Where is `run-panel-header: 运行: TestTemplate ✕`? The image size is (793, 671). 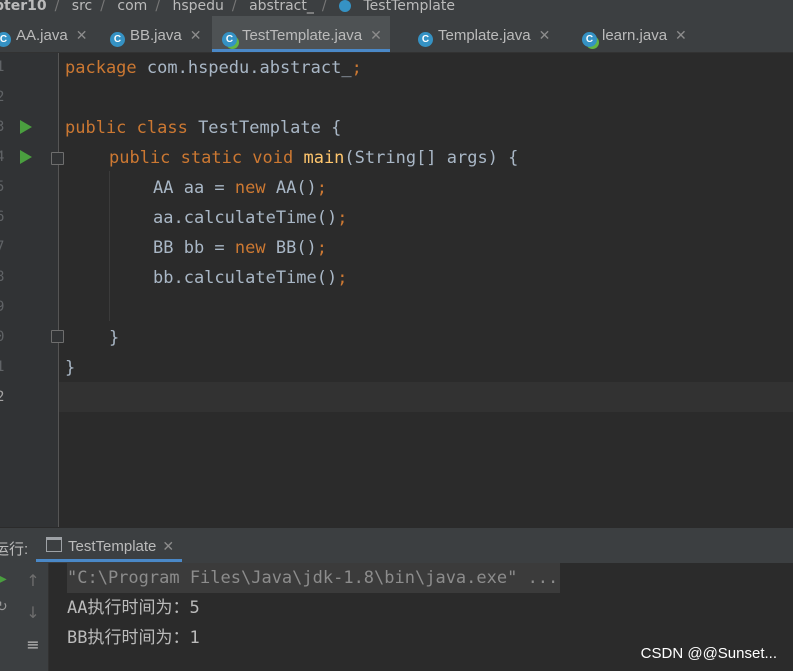
run-panel-header: 运行: TestTemplate ✕ is located at coordinates (396, 545).